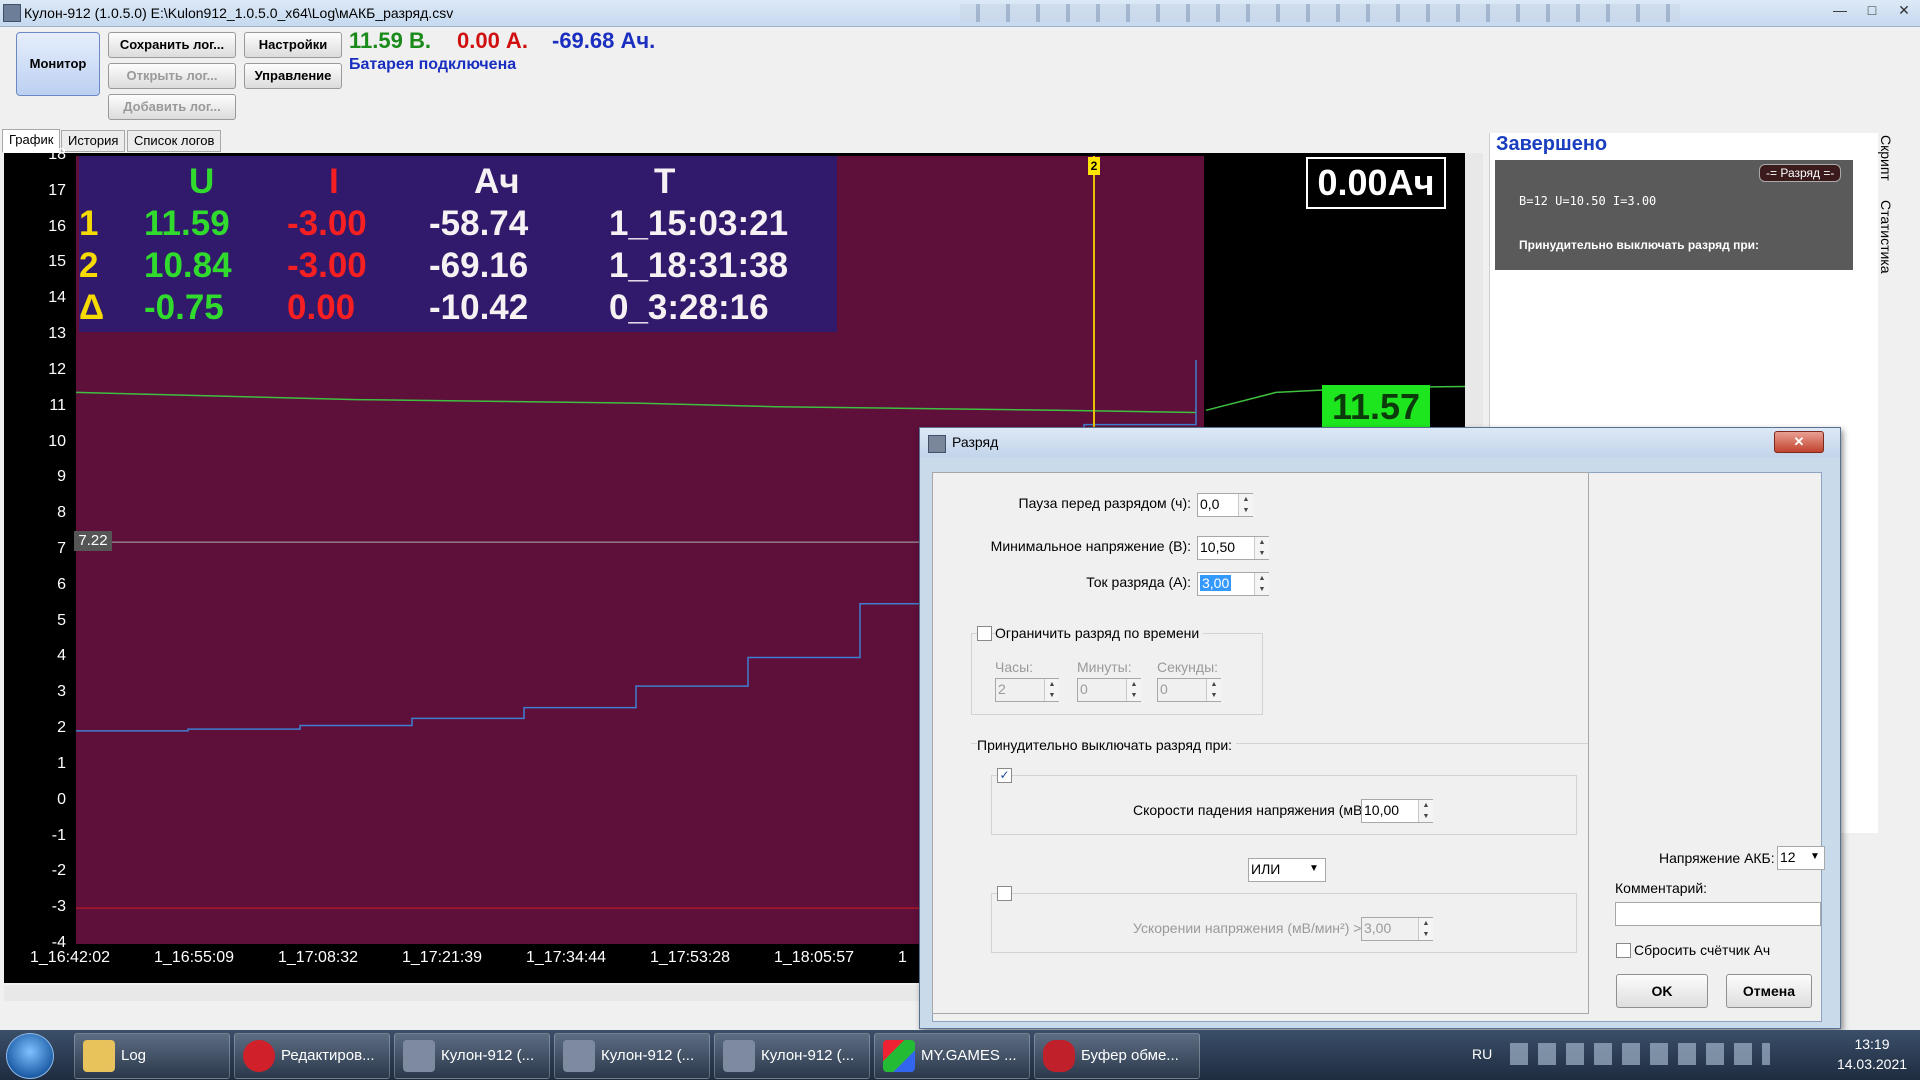 The width and height of the screenshot is (1920, 1080). What do you see at coordinates (187, 223) in the screenshot?
I see `row-u: 11.59` at bounding box center [187, 223].